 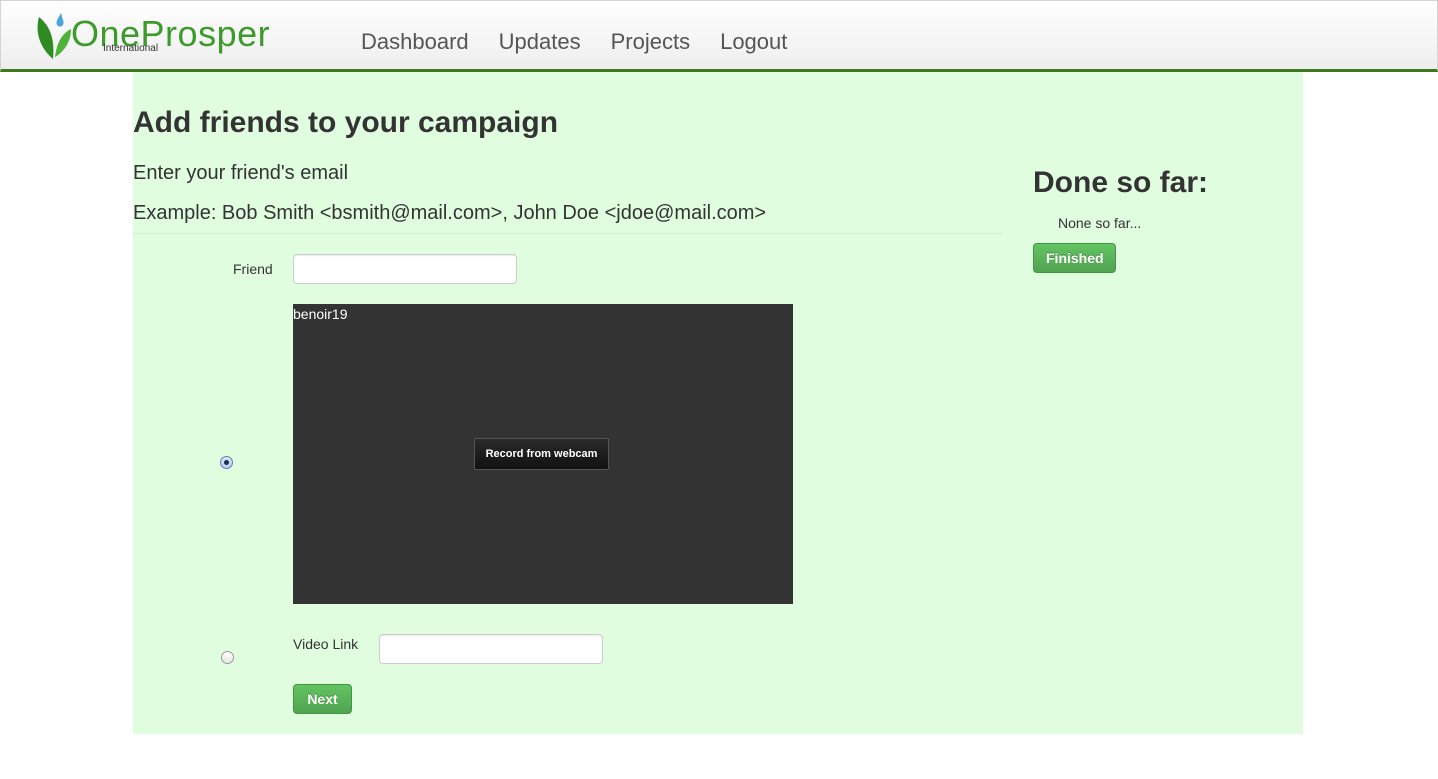 What do you see at coordinates (568, 233) in the screenshot?
I see `divider` at bounding box center [568, 233].